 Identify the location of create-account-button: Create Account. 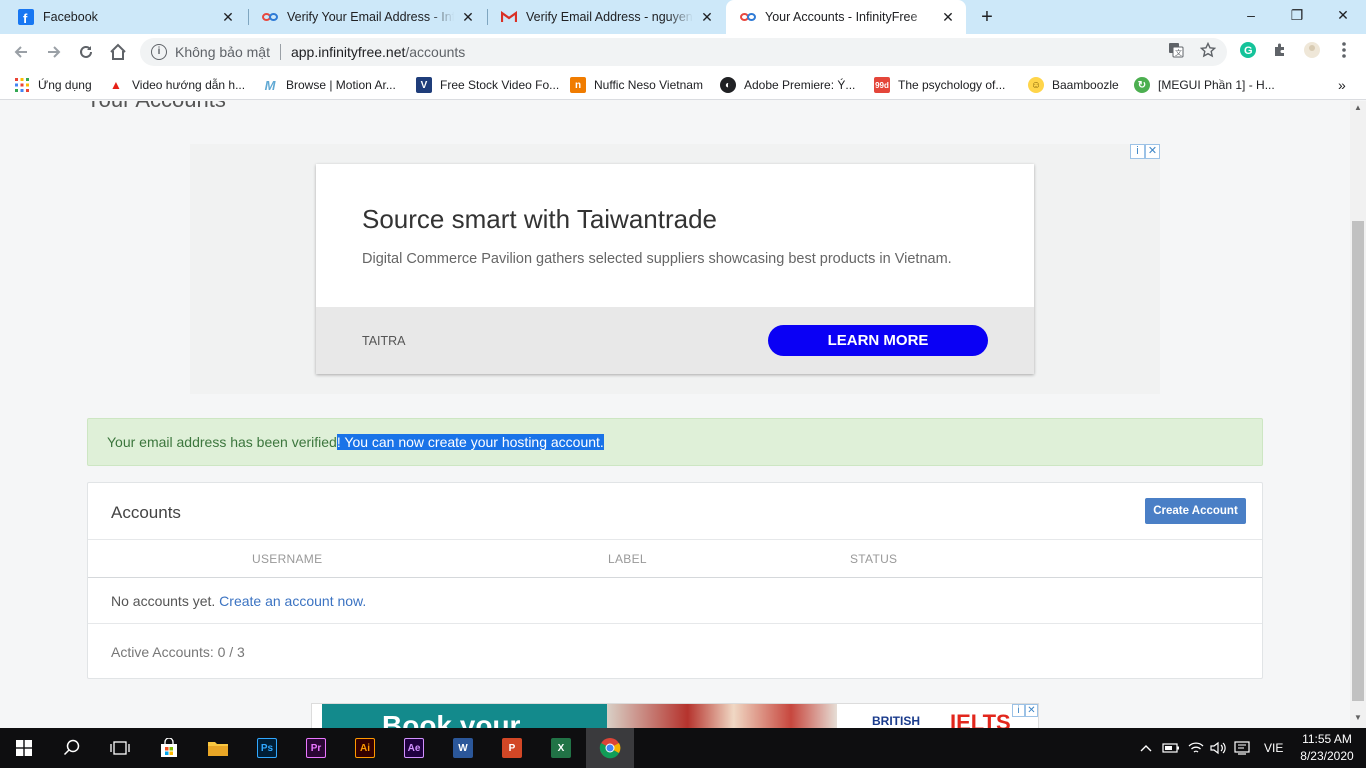
(1195, 511).